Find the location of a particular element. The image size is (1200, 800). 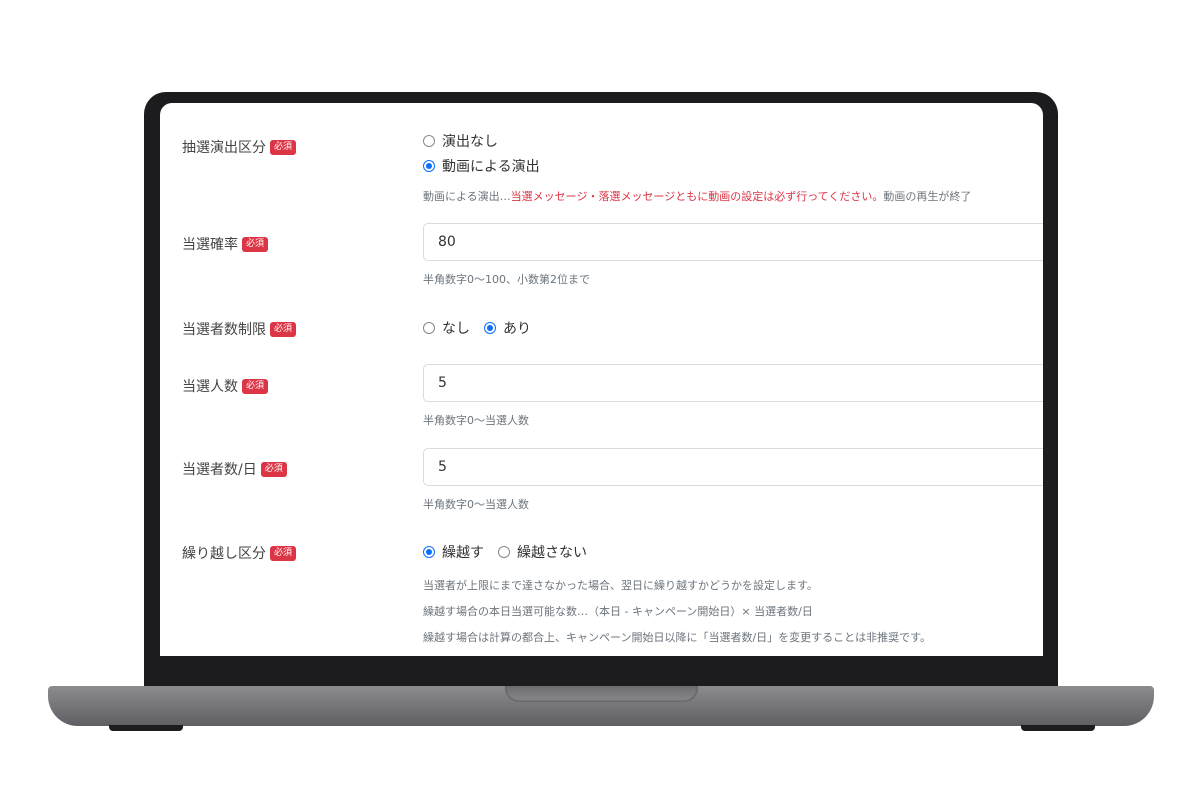

radio-limit-none-control is located at coordinates (429, 328).